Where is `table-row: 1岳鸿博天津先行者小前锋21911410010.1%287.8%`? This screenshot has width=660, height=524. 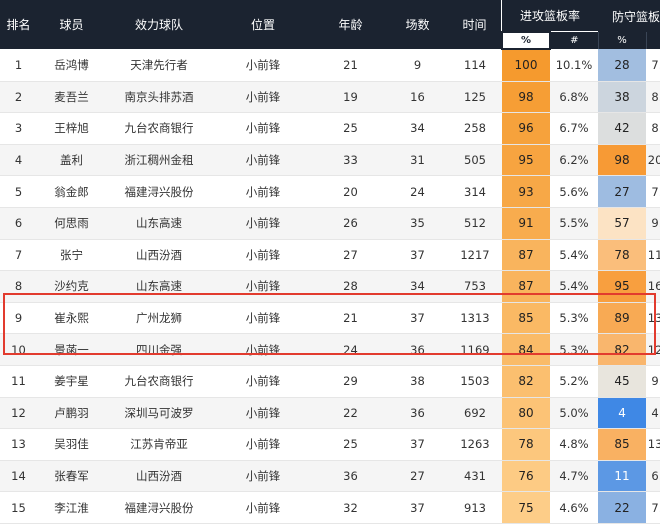 table-row: 1岳鸿博天津先行者小前锋21911410010.1%287.8% is located at coordinates (330, 65).